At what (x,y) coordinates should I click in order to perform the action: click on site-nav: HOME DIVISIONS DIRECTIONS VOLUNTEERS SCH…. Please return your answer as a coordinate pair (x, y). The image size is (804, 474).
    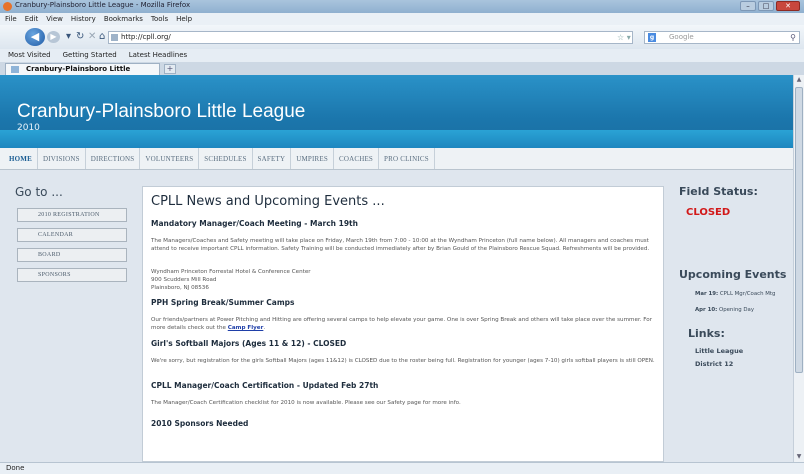
    Looking at the image, I should click on (396, 159).